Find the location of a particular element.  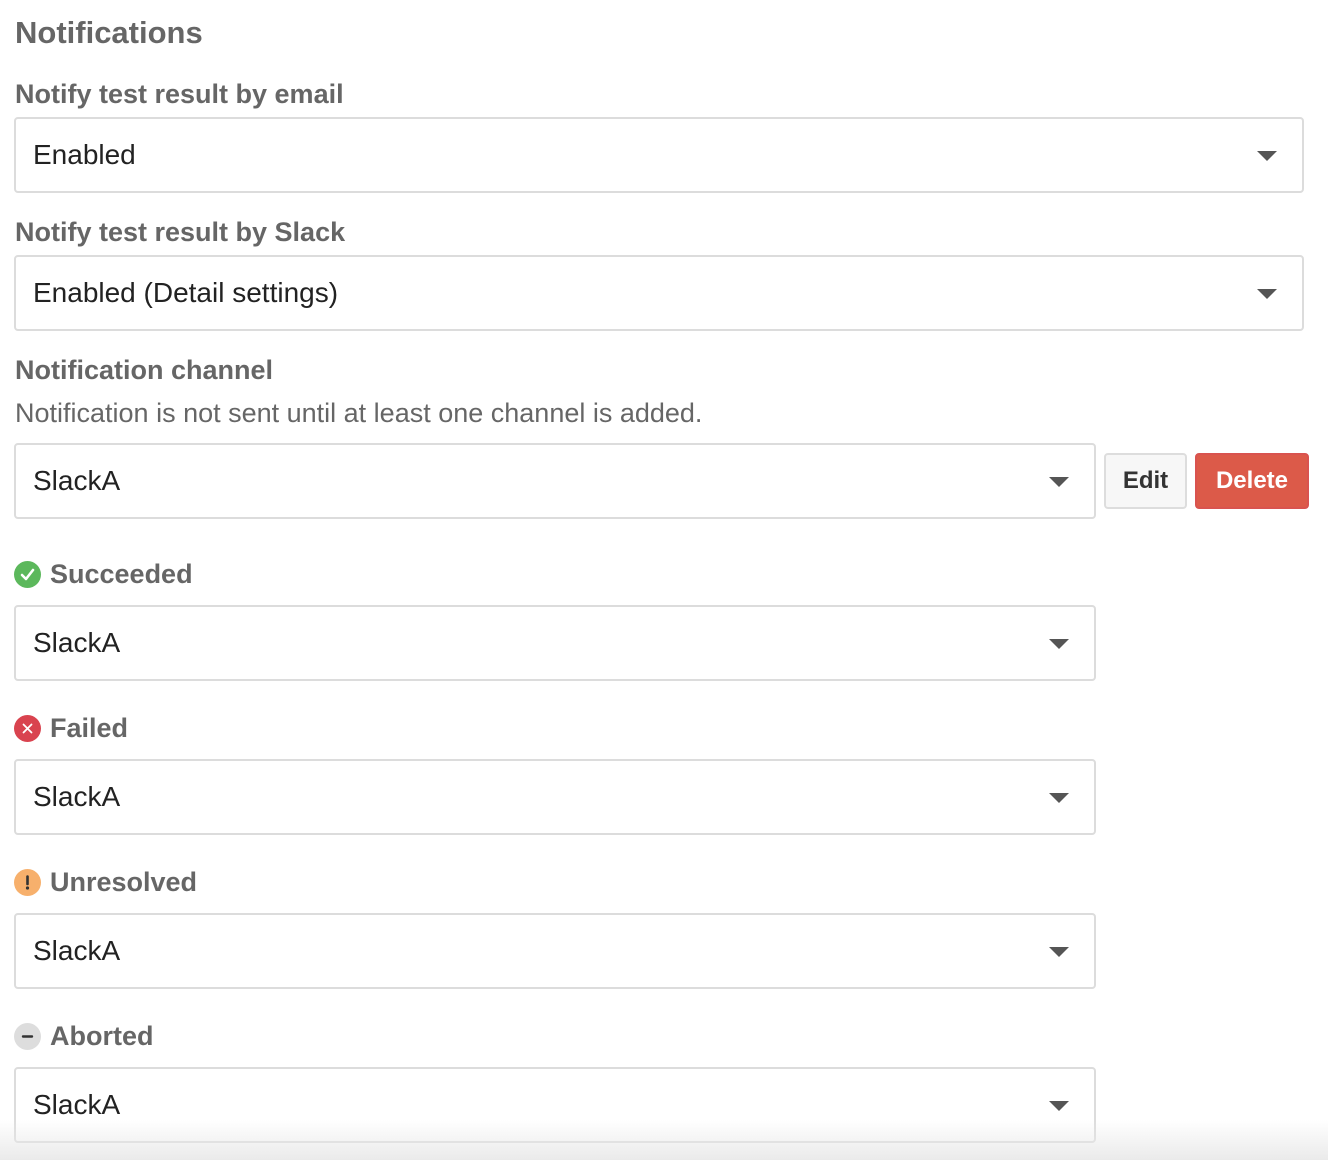

section-title: Notifications is located at coordinates (109, 32).